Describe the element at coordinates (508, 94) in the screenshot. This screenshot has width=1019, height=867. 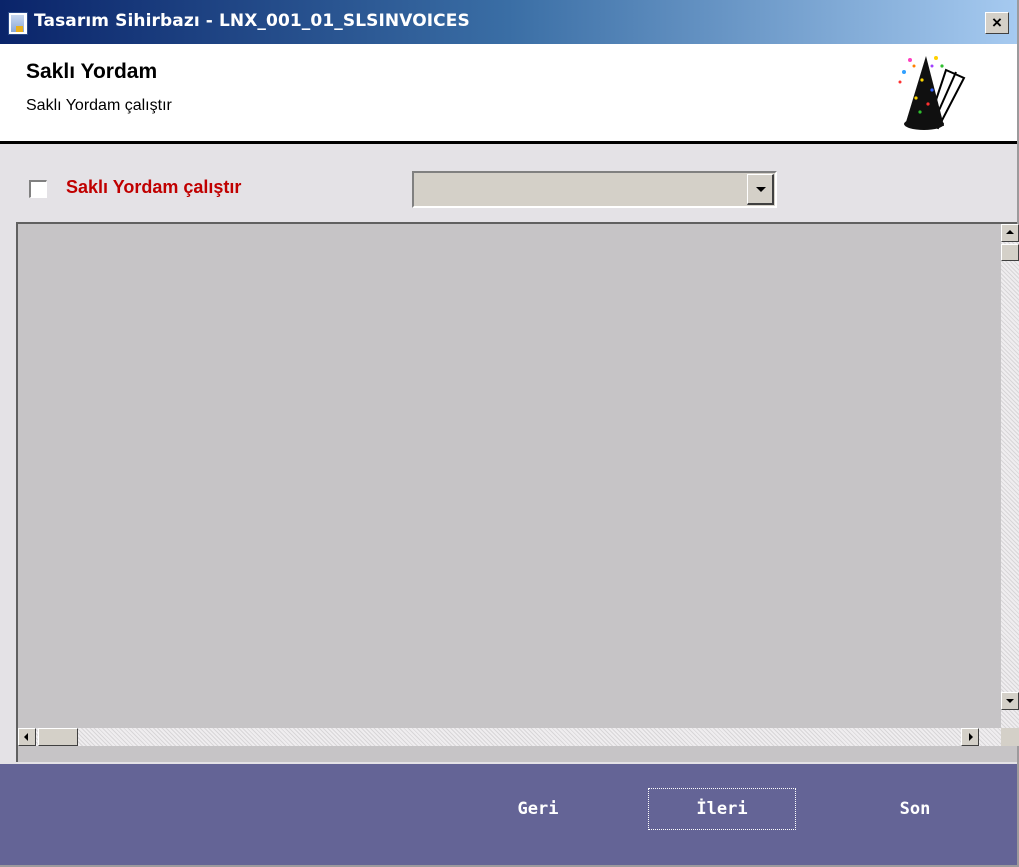
I see `wizard-header: Saklı Yordam Saklı Yordam çalıştır` at that location.